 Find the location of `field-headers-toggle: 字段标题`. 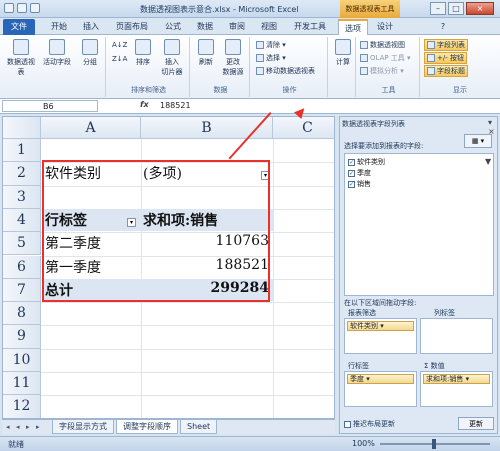

field-headers-toggle: 字段标题 is located at coordinates (446, 71).